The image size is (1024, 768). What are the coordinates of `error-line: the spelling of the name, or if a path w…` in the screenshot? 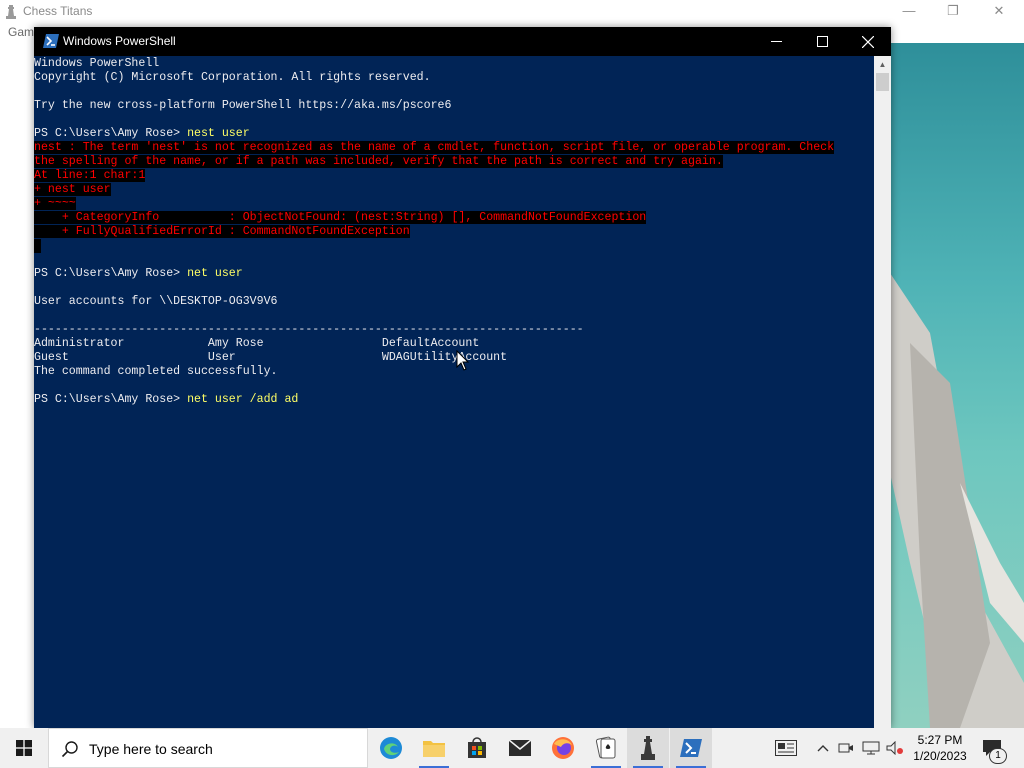 It's located at (454, 162).